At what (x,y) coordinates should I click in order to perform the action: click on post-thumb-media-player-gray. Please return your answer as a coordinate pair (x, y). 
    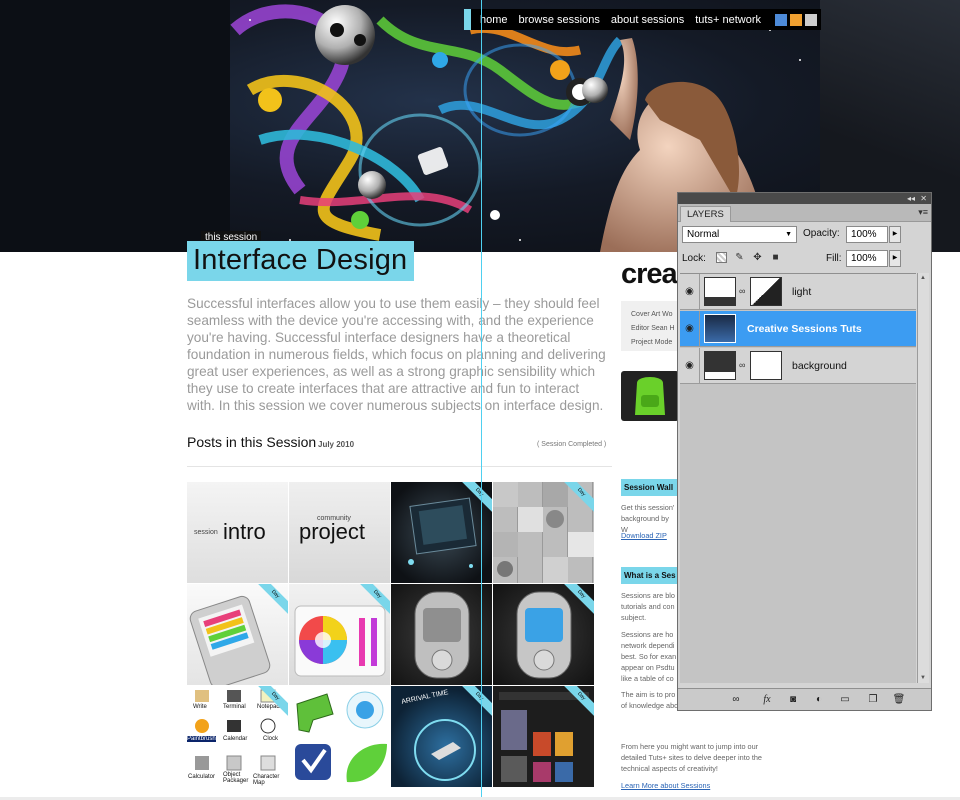
    Looking at the image, I should click on (441, 634).